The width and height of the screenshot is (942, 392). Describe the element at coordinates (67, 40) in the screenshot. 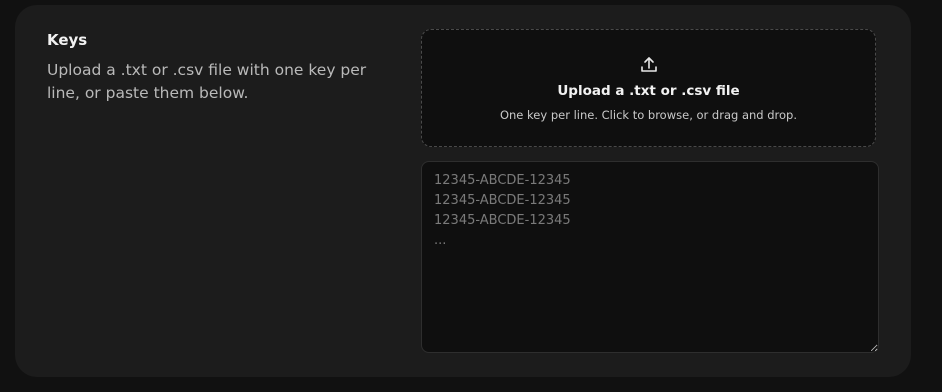

I see `section-title: Keys` at that location.